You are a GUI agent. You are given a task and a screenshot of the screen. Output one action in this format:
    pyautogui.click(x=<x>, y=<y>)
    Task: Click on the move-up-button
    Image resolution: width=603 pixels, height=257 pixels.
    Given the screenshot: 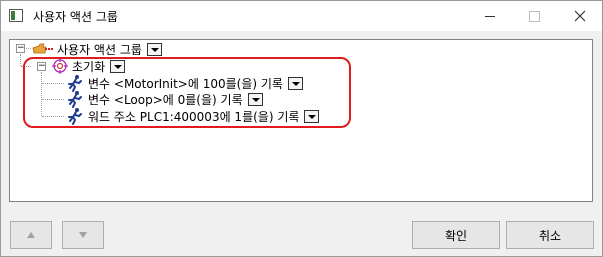 What is the action you would take?
    pyautogui.click(x=31, y=235)
    